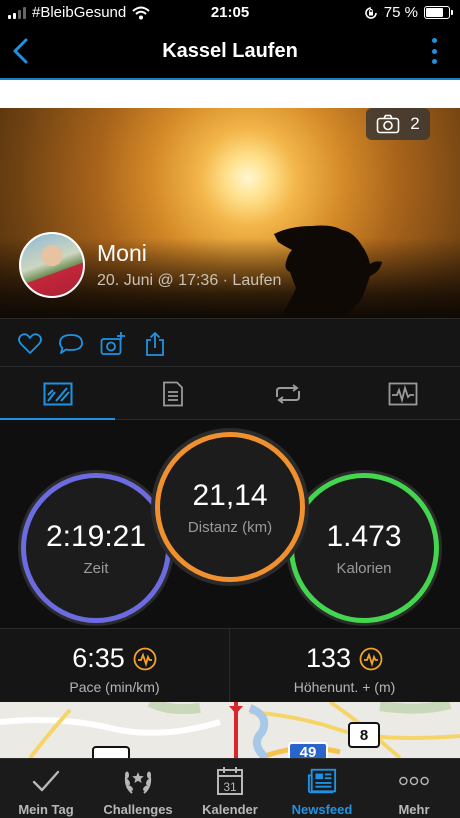  I want to click on user-name: Moni, so click(122, 253).